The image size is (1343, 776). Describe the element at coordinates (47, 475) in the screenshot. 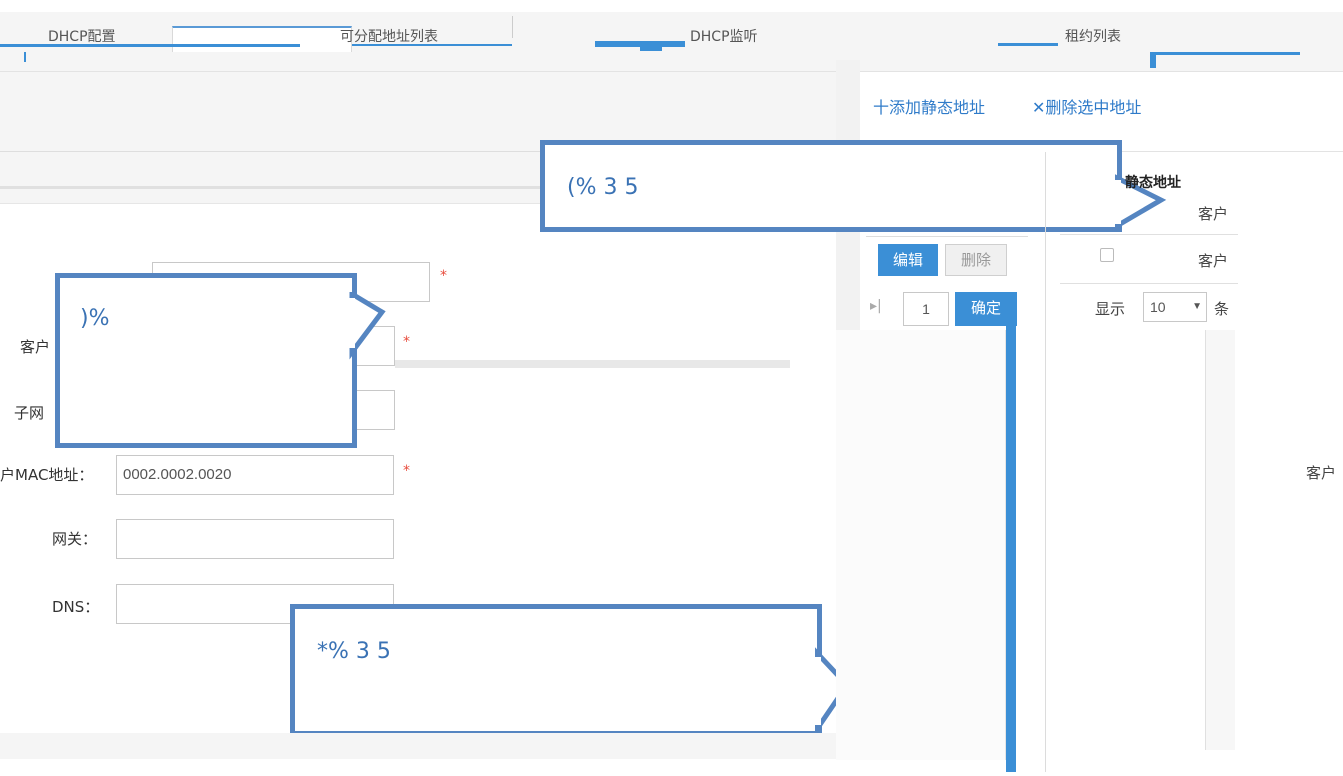

I see `mac-label: 户MAC地址：` at that location.